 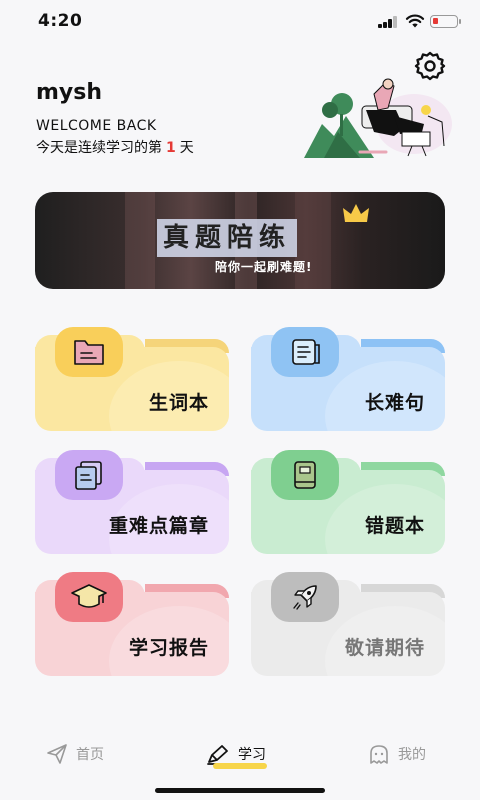 What do you see at coordinates (89, 475) in the screenshot?
I see `documents-icon` at bounding box center [89, 475].